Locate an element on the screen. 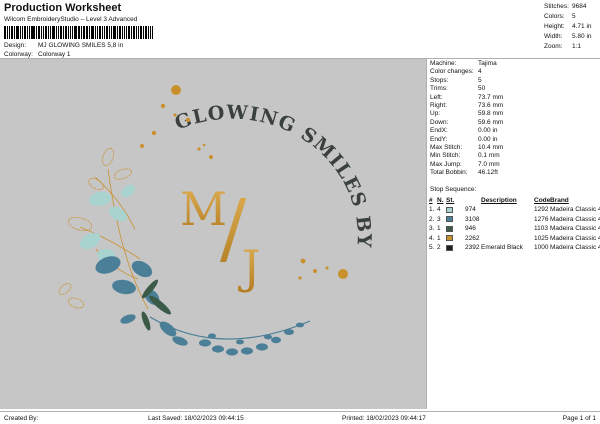 The width and height of the screenshot is (600, 424). colorway-label: Colorway: is located at coordinates (18, 54).